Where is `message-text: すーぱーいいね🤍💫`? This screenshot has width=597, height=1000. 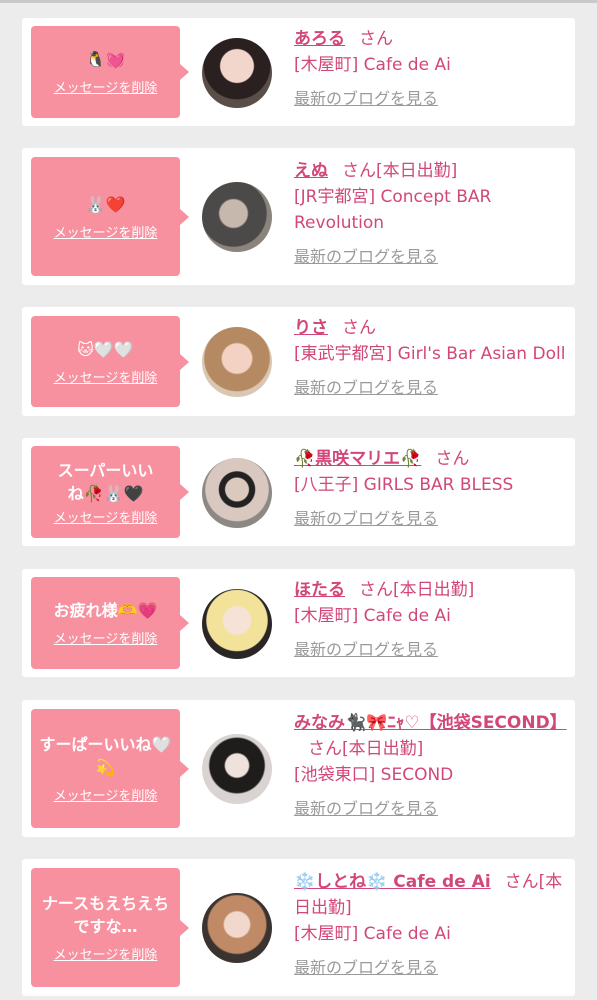 message-text: すーぱーいいね🤍💫 is located at coordinates (105, 756).